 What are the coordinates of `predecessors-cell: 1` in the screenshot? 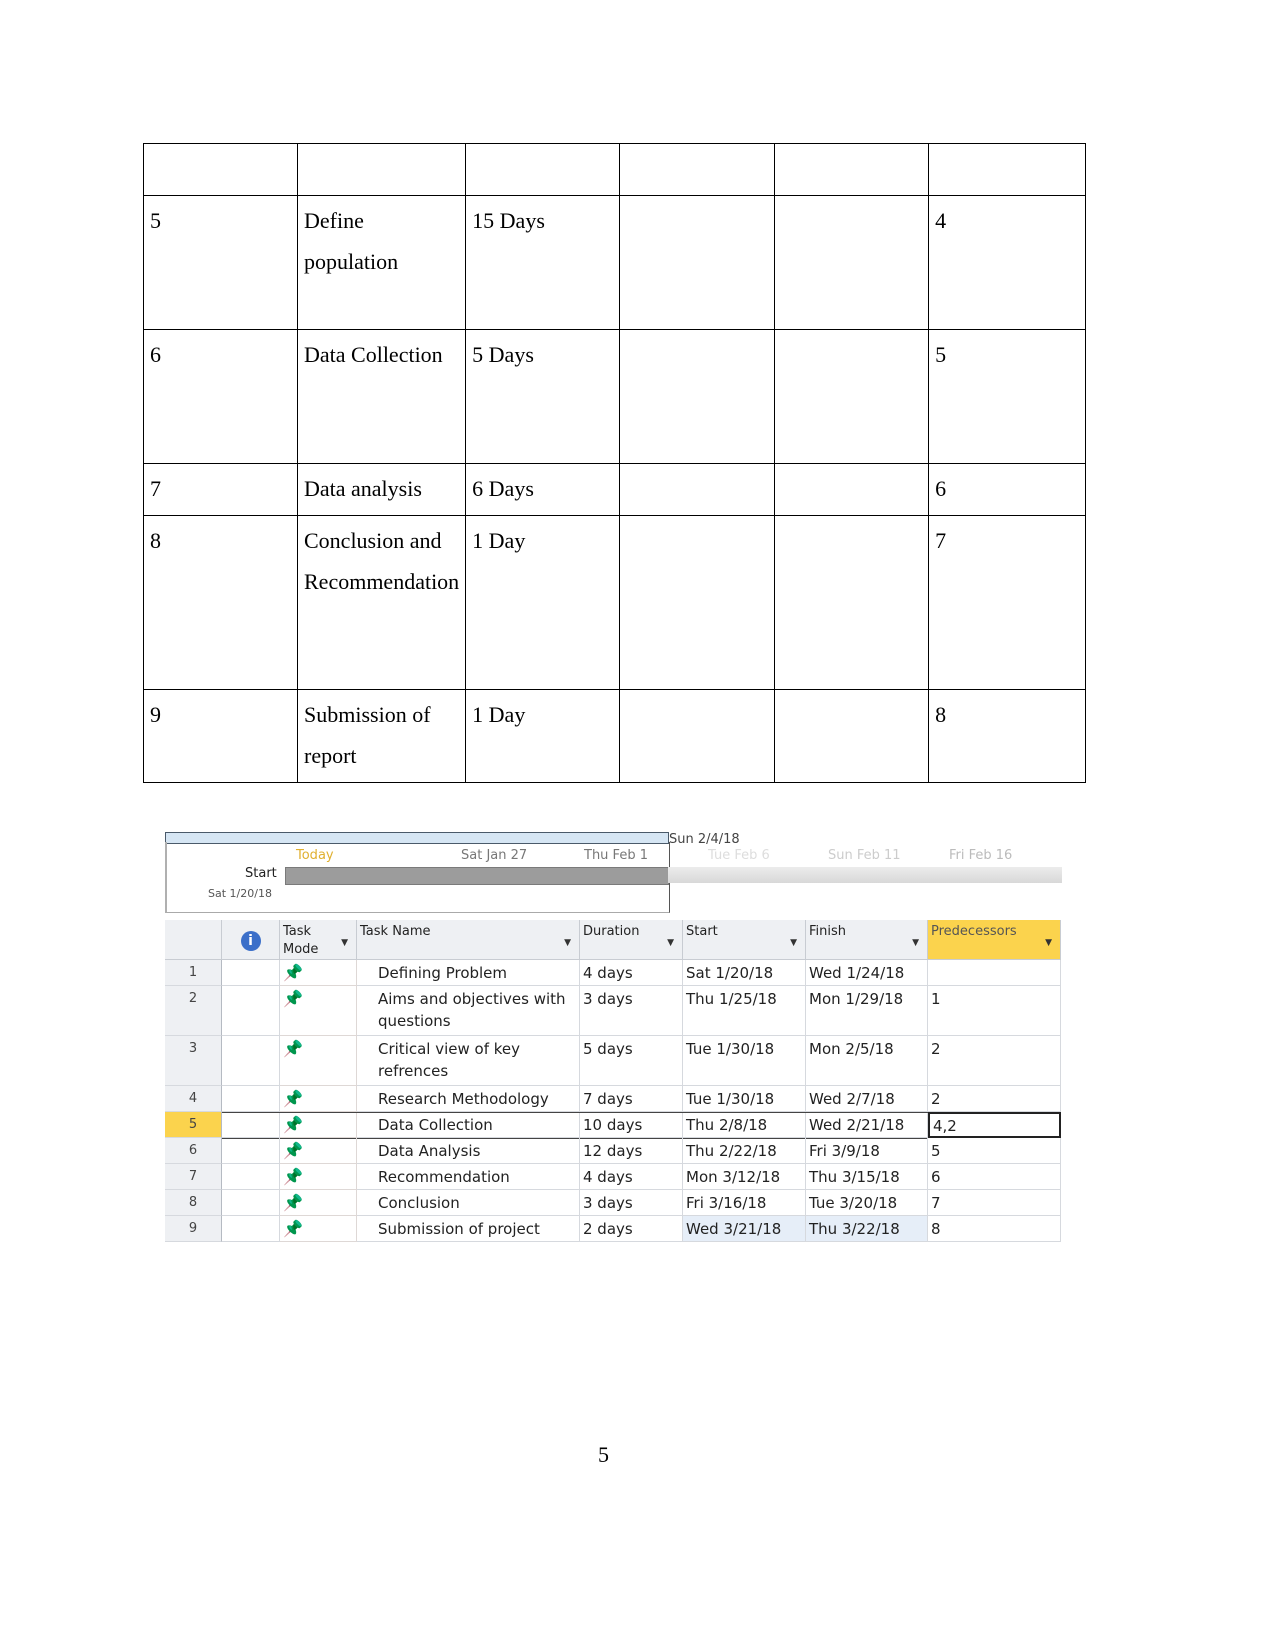 It's located at (994, 1011).